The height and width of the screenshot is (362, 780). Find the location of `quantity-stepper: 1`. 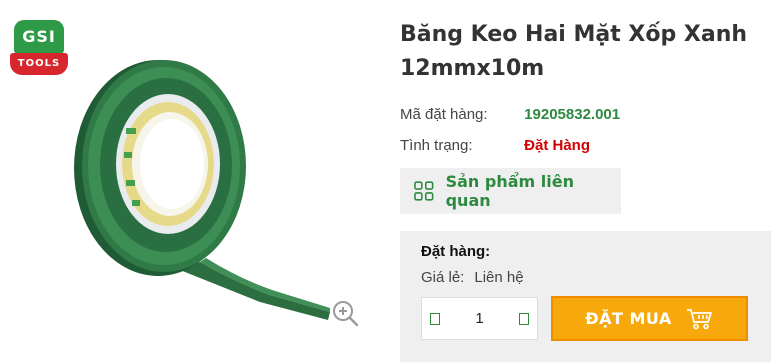

quantity-stepper: 1 is located at coordinates (479, 318).